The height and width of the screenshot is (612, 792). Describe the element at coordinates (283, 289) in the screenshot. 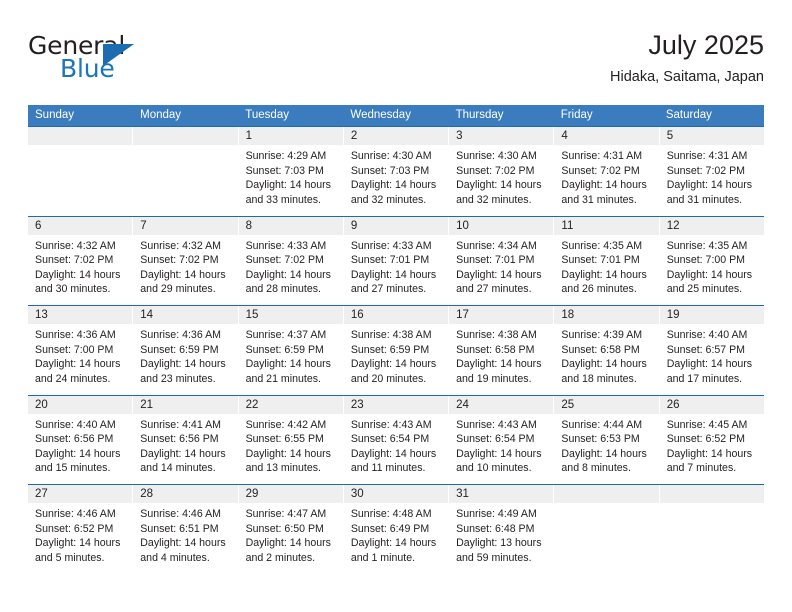

I see `daylight-line-2: and 28 minutes.` at that location.